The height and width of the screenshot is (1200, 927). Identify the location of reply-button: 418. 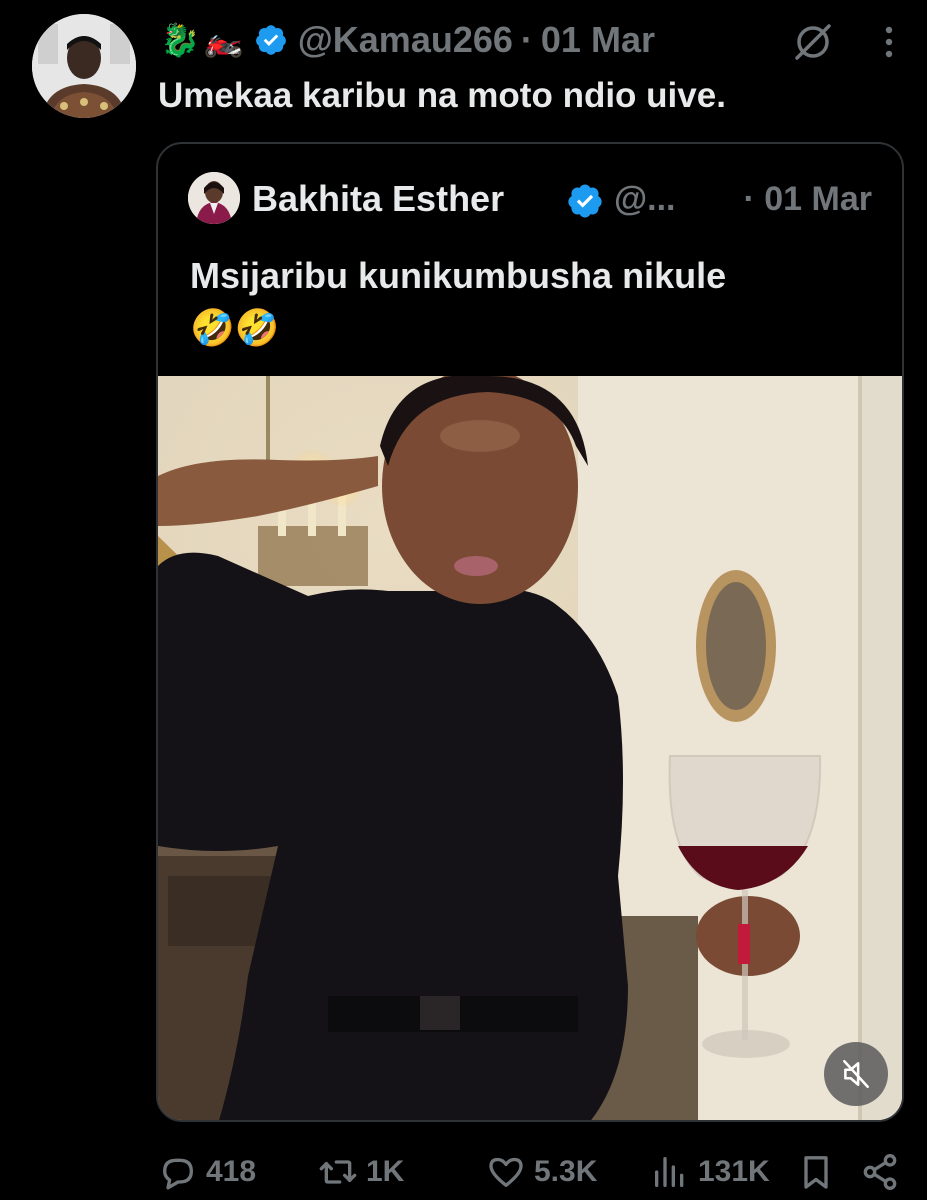
(207, 1172).